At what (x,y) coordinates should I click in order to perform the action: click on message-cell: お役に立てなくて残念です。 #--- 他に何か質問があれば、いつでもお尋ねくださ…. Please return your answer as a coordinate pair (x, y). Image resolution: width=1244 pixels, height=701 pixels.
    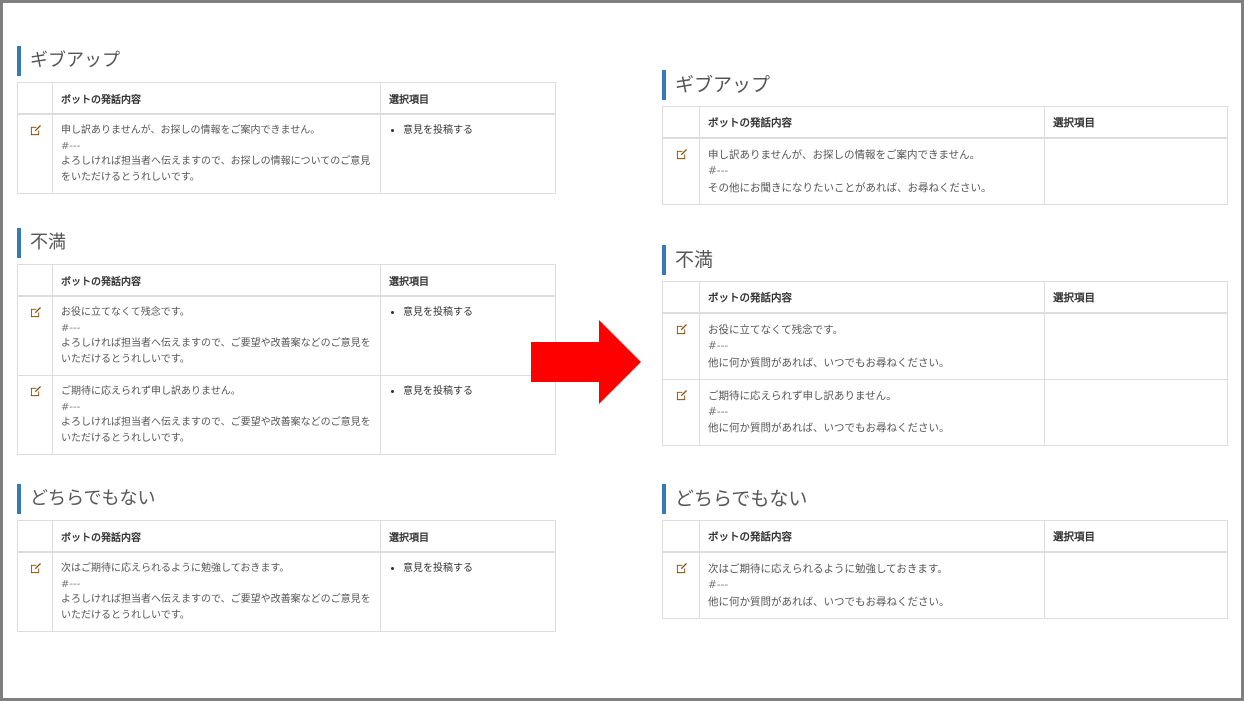
    Looking at the image, I should click on (872, 346).